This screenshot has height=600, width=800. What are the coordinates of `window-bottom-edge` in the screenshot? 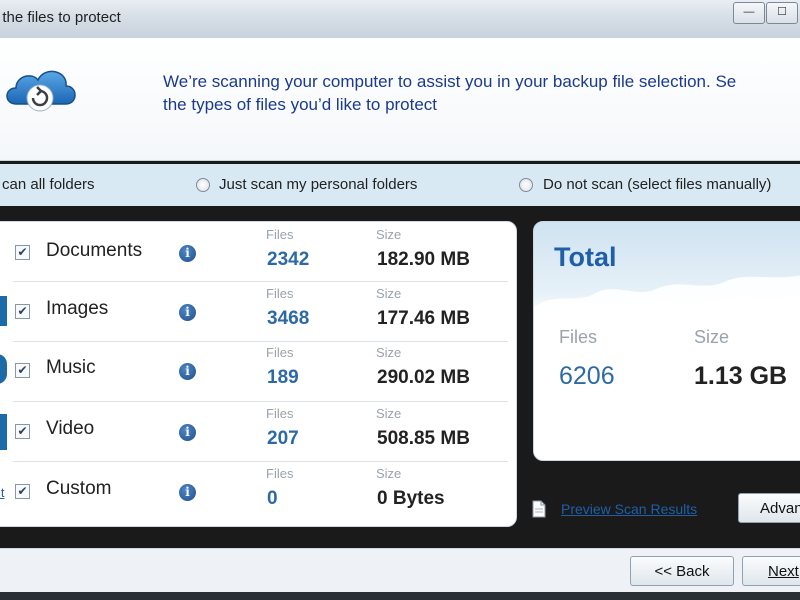 It's located at (400, 596).